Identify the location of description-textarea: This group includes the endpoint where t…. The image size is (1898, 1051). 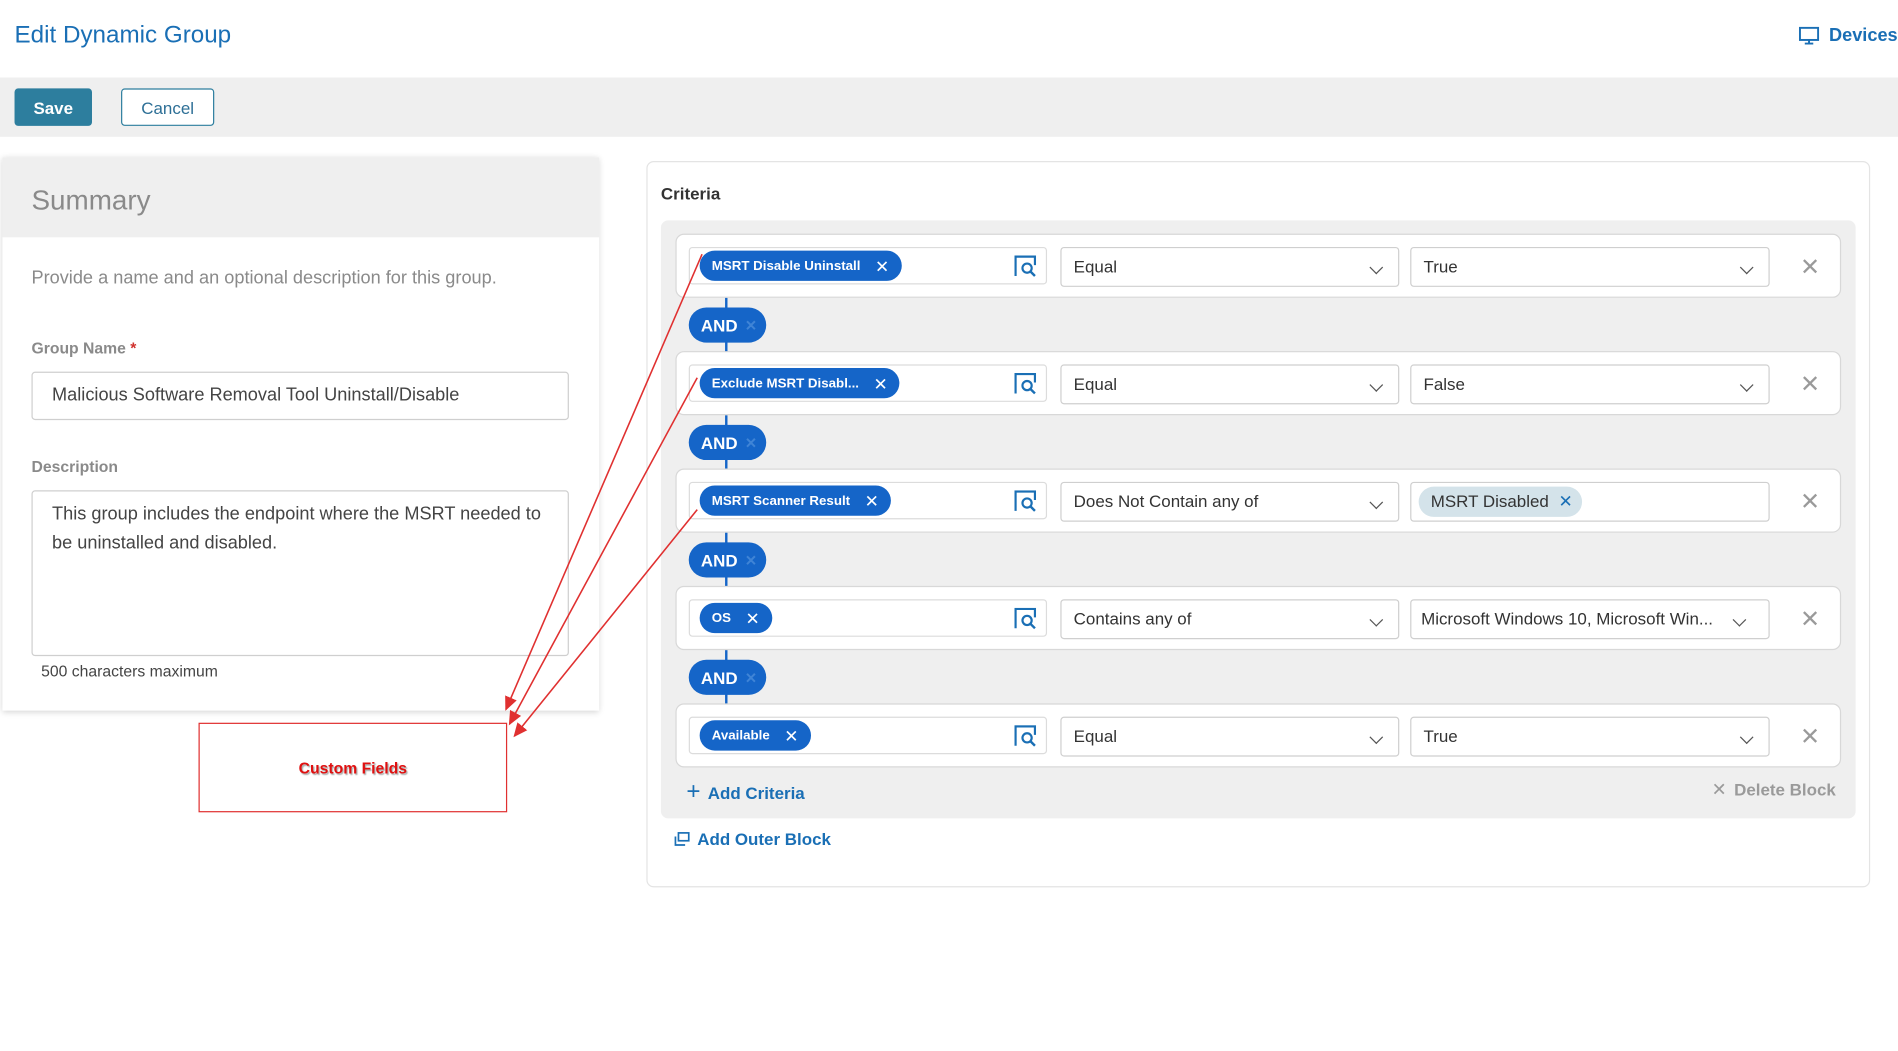
(300, 573).